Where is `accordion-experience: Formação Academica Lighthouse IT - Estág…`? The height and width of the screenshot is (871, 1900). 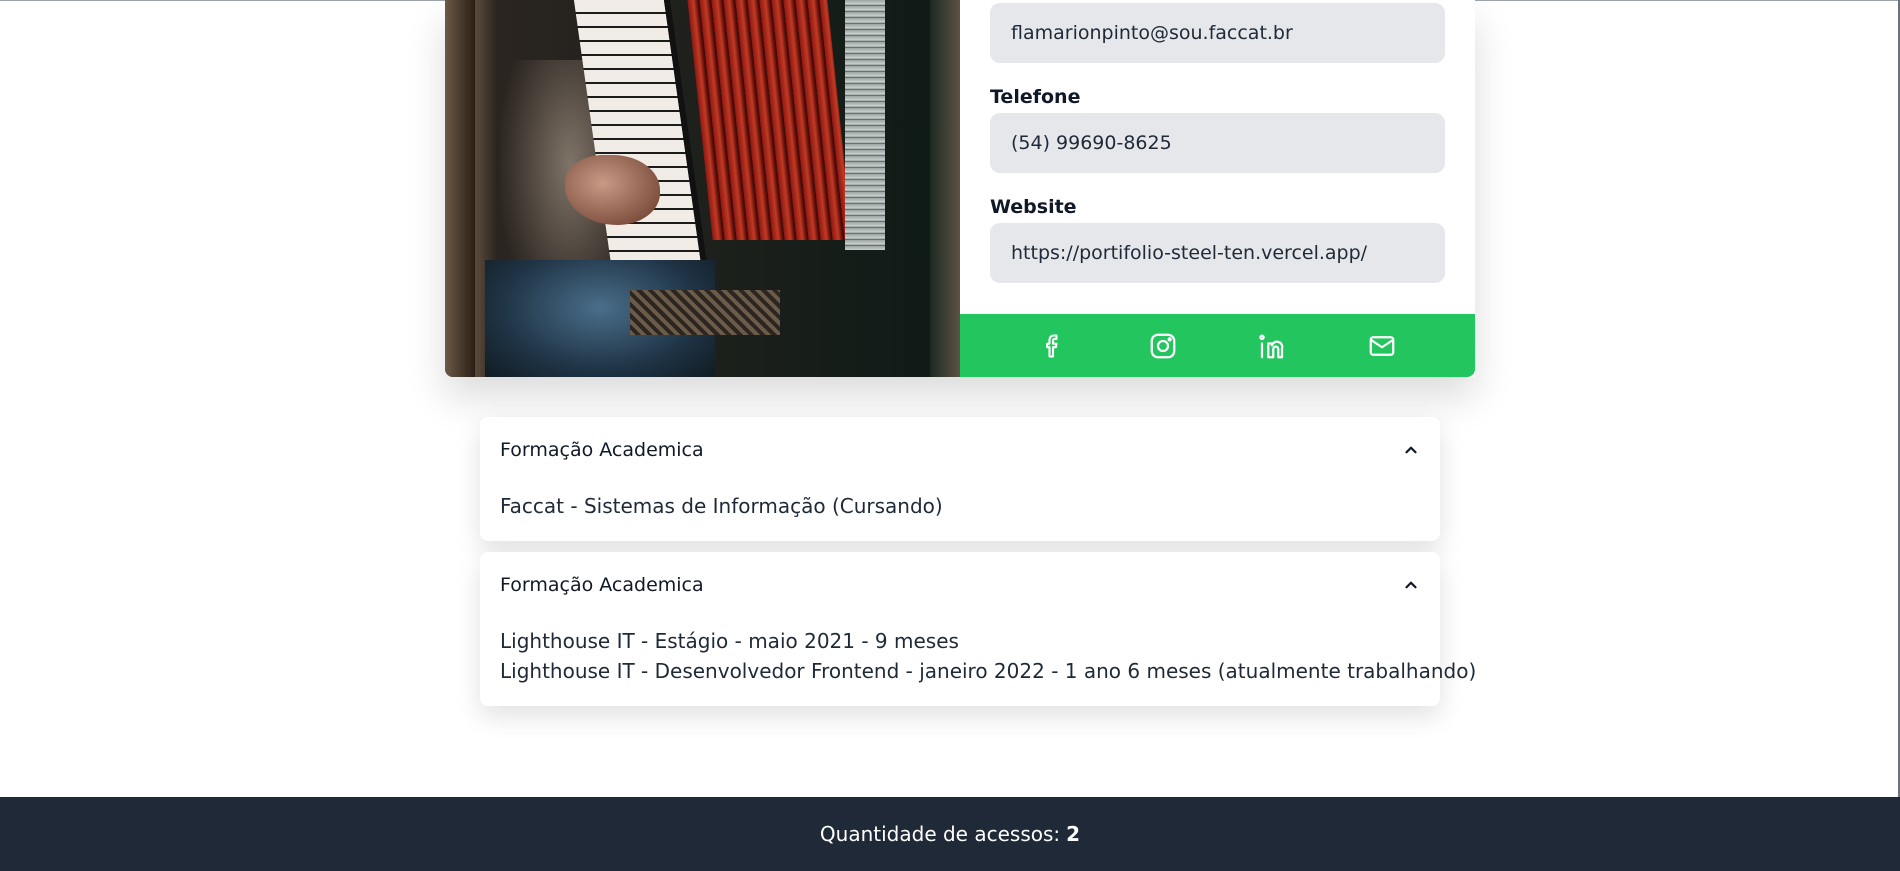 accordion-experience: Formação Academica Lighthouse IT - Estág… is located at coordinates (978, 629).